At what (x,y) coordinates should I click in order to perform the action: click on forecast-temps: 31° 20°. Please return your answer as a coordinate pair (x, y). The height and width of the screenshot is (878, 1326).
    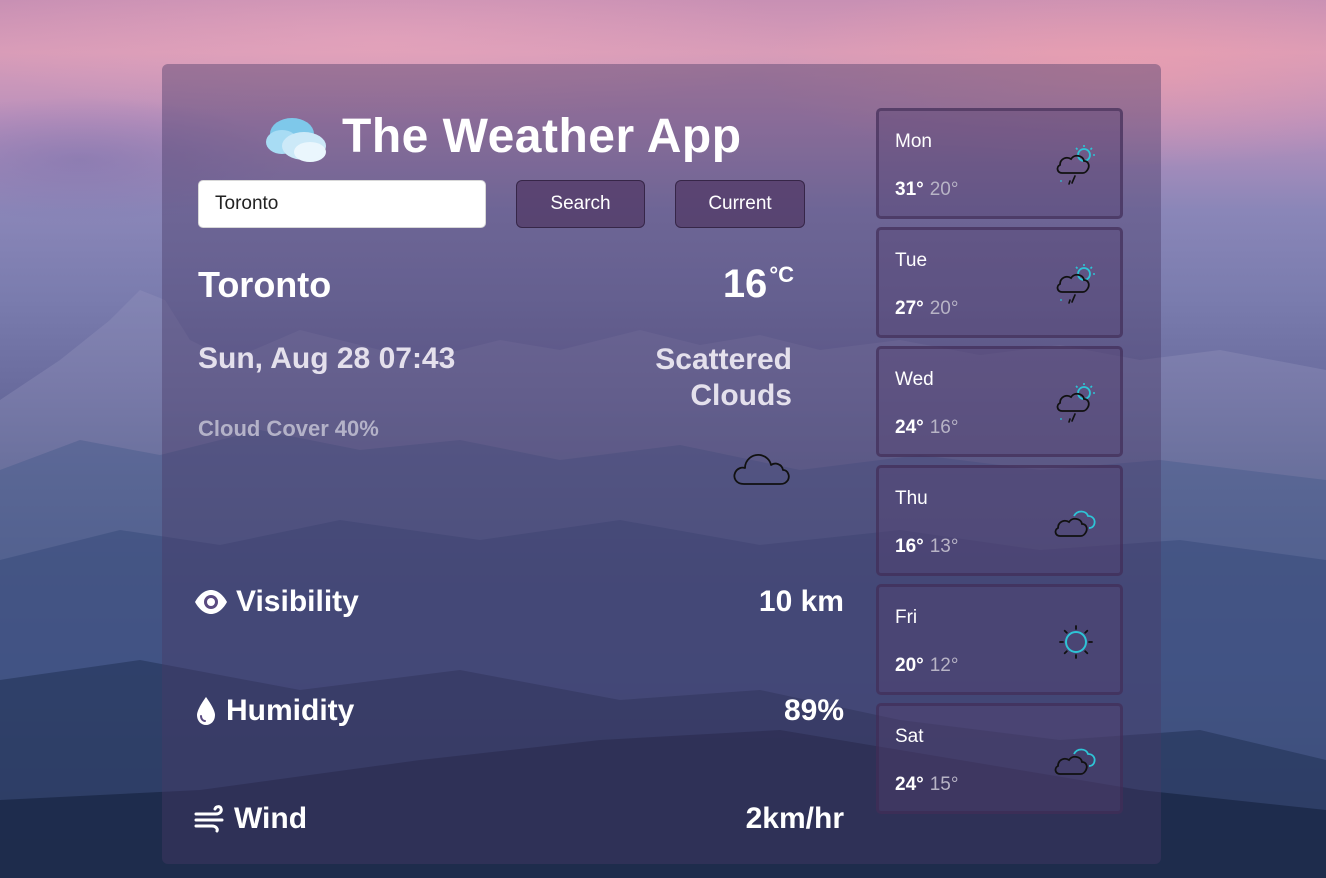
    Looking at the image, I should click on (926, 190).